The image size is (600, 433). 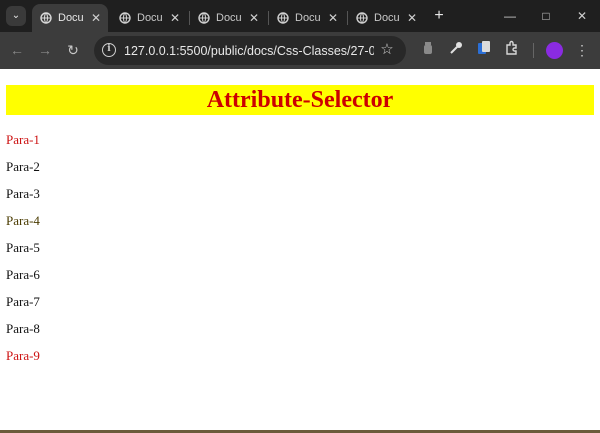 I want to click on paragraph-7: Para-7, so click(x=23, y=301).